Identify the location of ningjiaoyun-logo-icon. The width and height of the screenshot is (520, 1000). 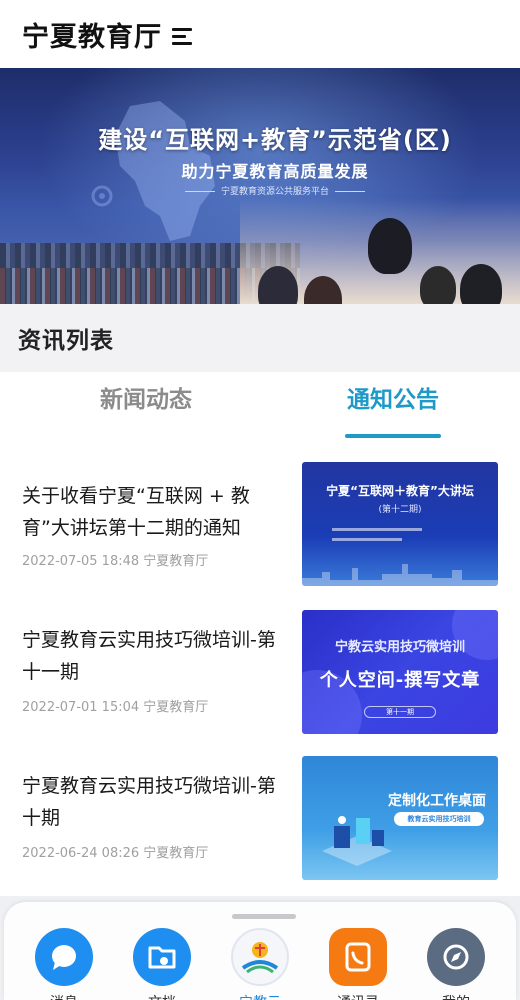
(260, 957).